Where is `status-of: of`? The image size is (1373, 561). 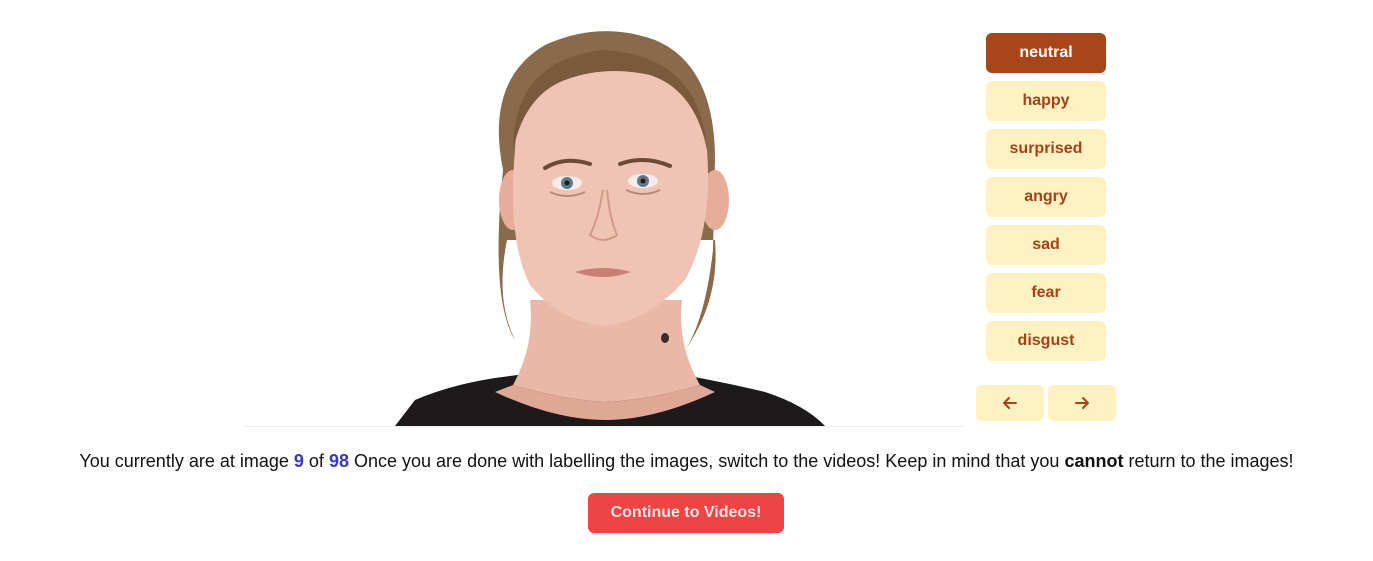
status-of: of is located at coordinates (316, 461).